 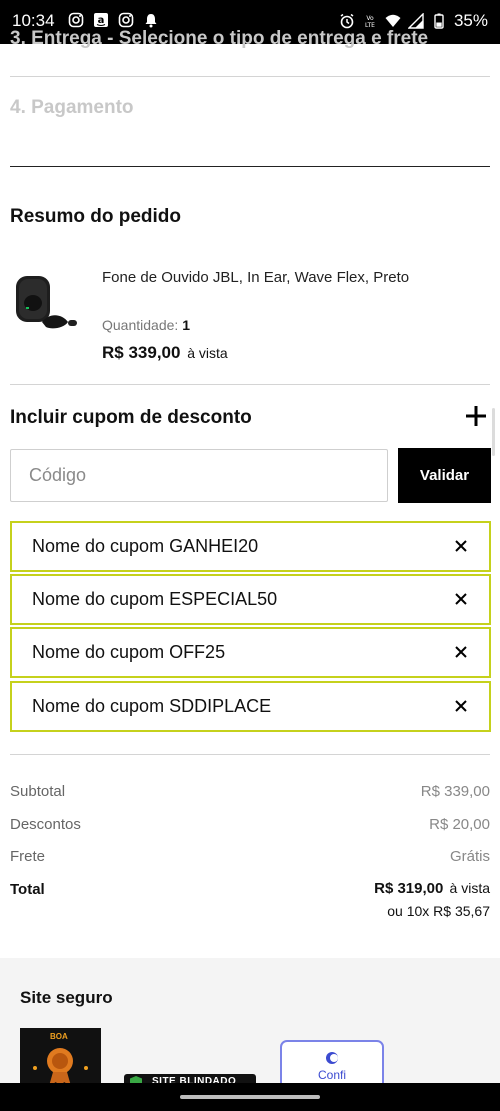 I want to click on discounts-value: R$ 20,00, so click(x=459, y=824).